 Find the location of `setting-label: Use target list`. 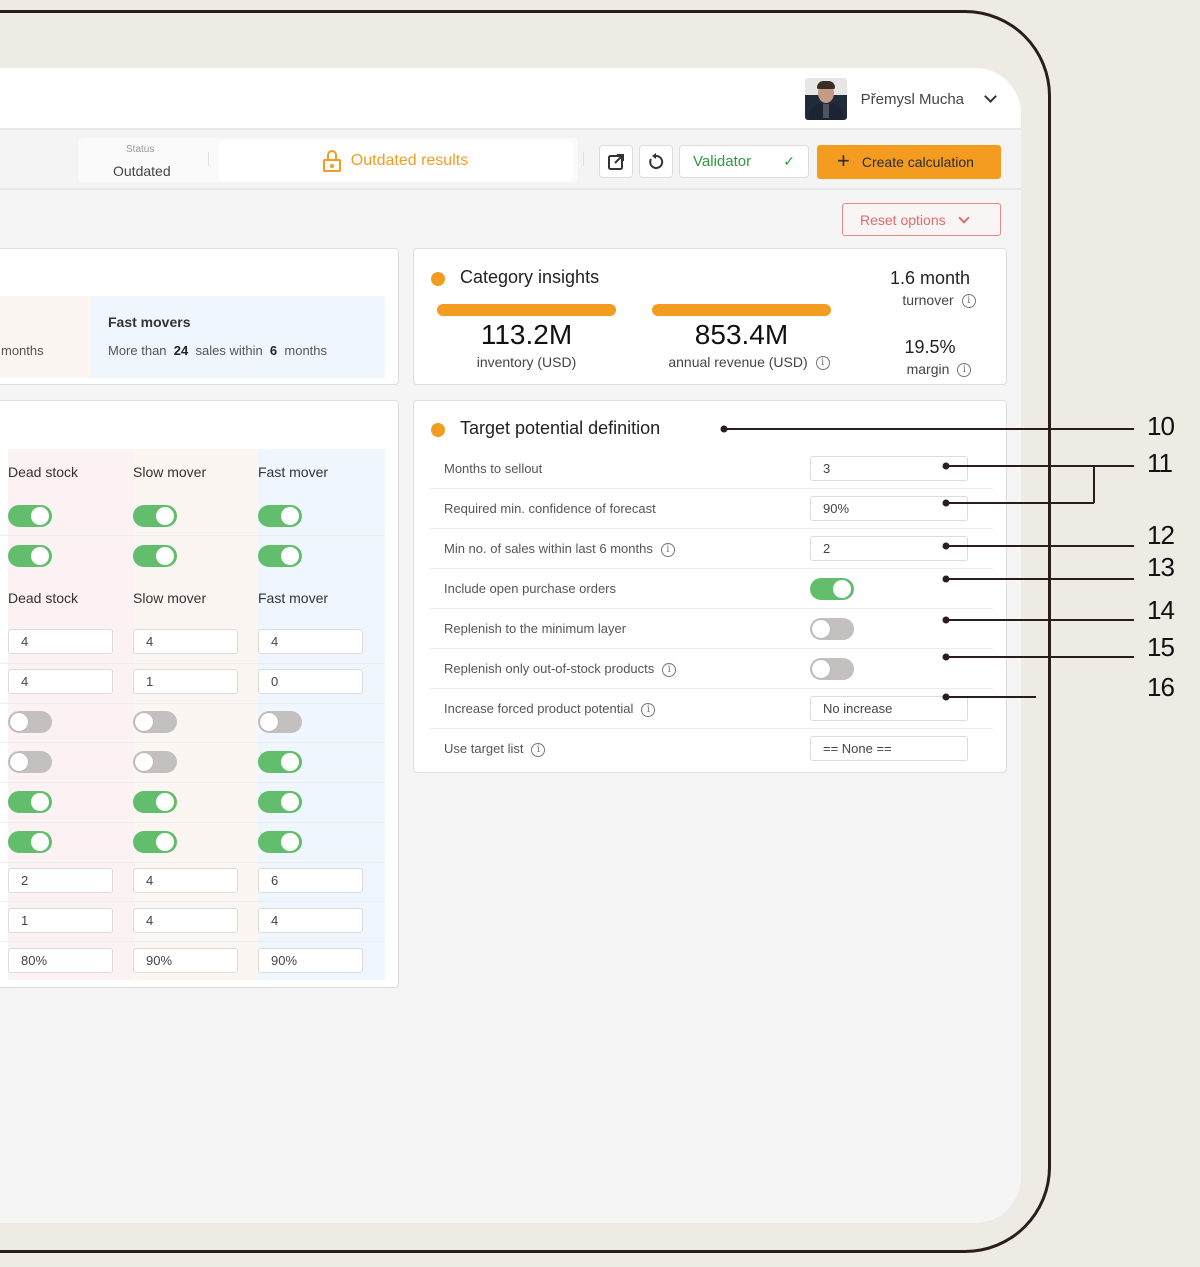

setting-label: Use target list is located at coordinates (484, 748).